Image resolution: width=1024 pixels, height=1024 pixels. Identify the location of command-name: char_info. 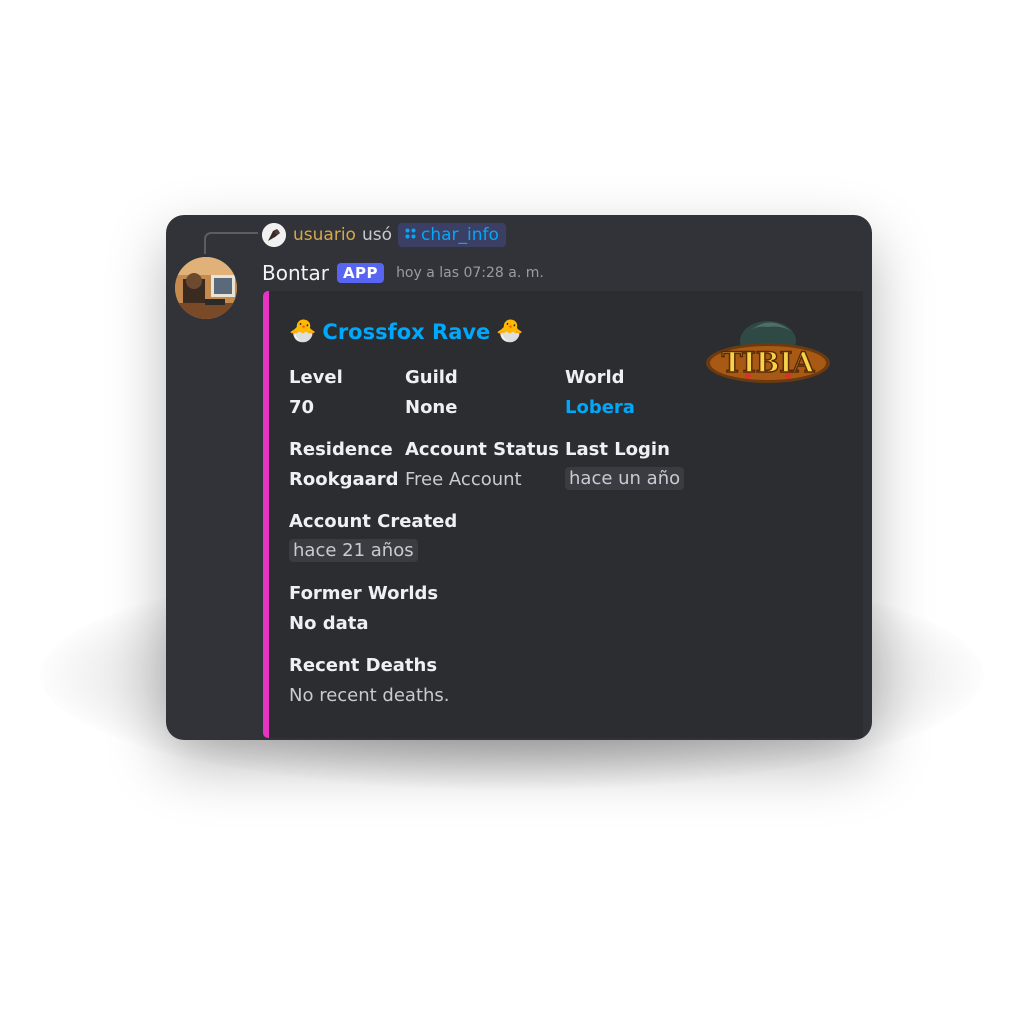
(459, 235).